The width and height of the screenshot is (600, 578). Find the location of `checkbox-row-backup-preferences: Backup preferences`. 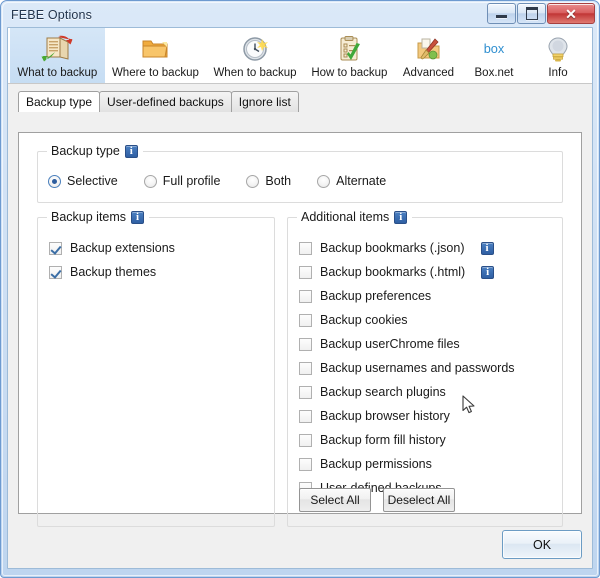

checkbox-row-backup-preferences: Backup preferences is located at coordinates (427, 296).